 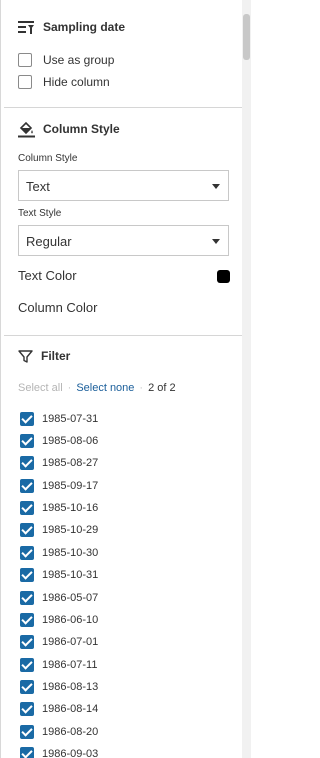 I want to click on select-none-link: Select none, so click(x=105, y=388).